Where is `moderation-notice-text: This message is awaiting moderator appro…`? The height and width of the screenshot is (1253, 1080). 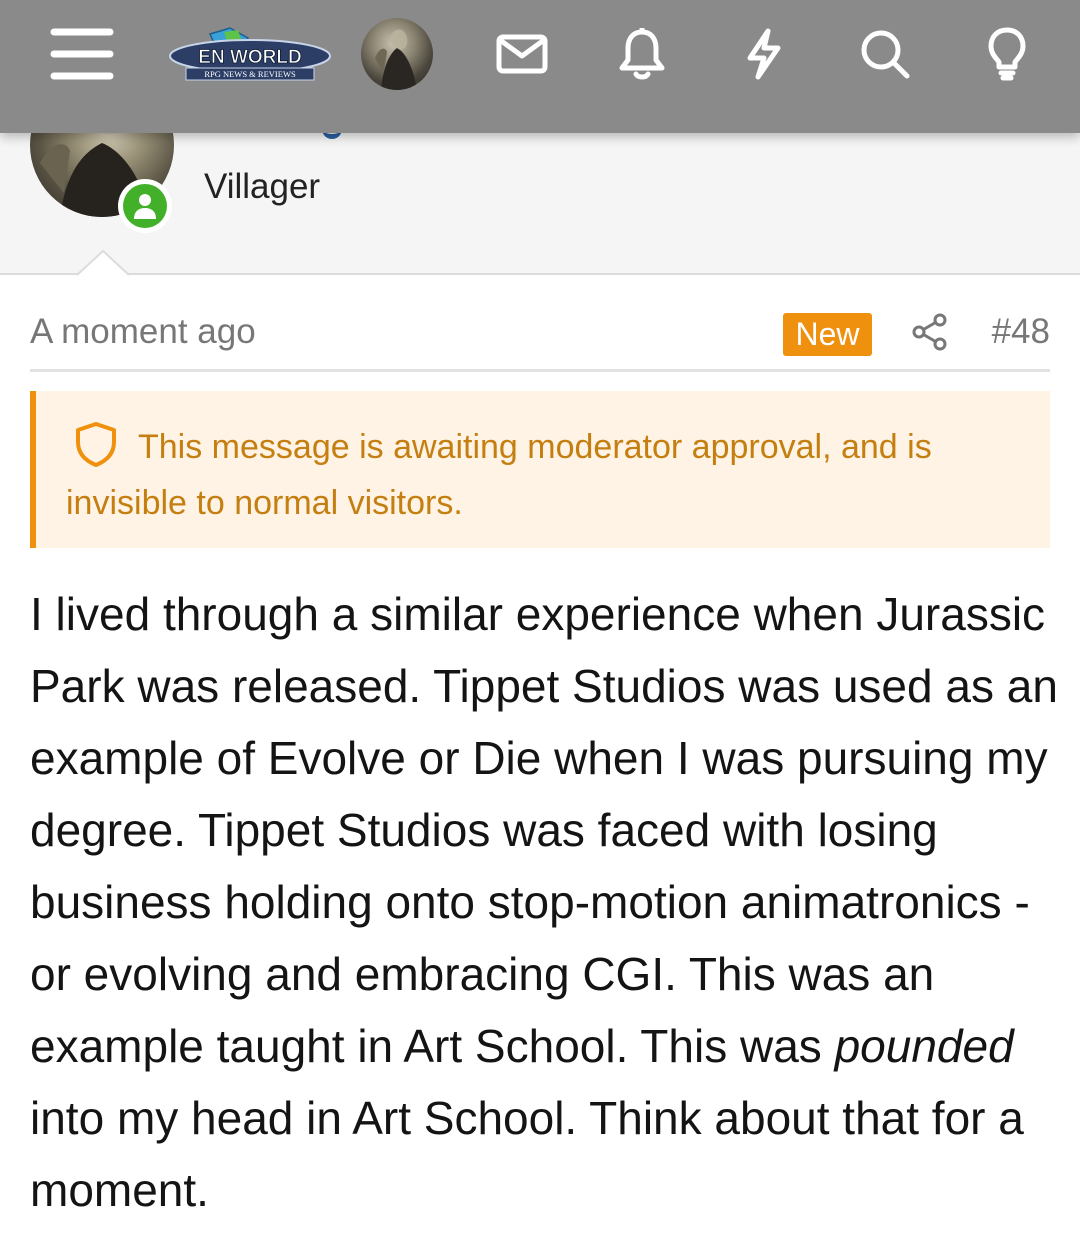
moderation-notice-text: This message is awaiting moderator appro… is located at coordinates (499, 475).